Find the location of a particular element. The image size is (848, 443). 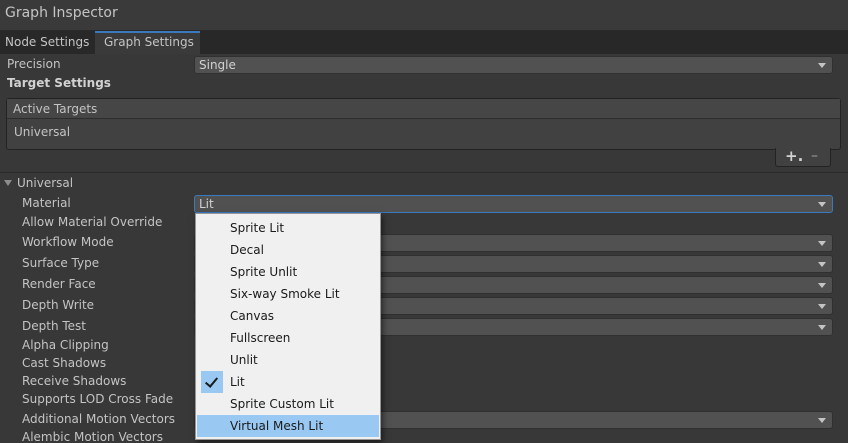

receive-shadows-label: Receive Shadows is located at coordinates (74, 381).